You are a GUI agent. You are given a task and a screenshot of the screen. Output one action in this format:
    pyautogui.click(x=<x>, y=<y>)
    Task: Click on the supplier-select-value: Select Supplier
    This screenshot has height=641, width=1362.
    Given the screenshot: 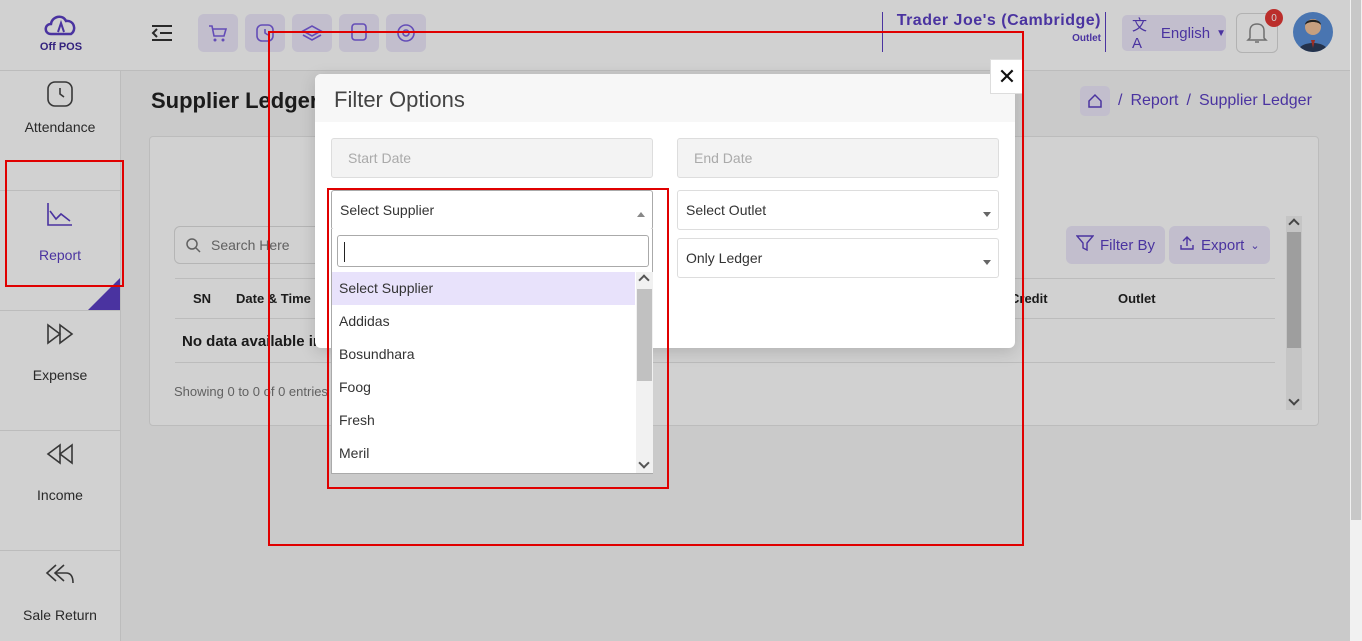 What is the action you would take?
    pyautogui.click(x=387, y=210)
    